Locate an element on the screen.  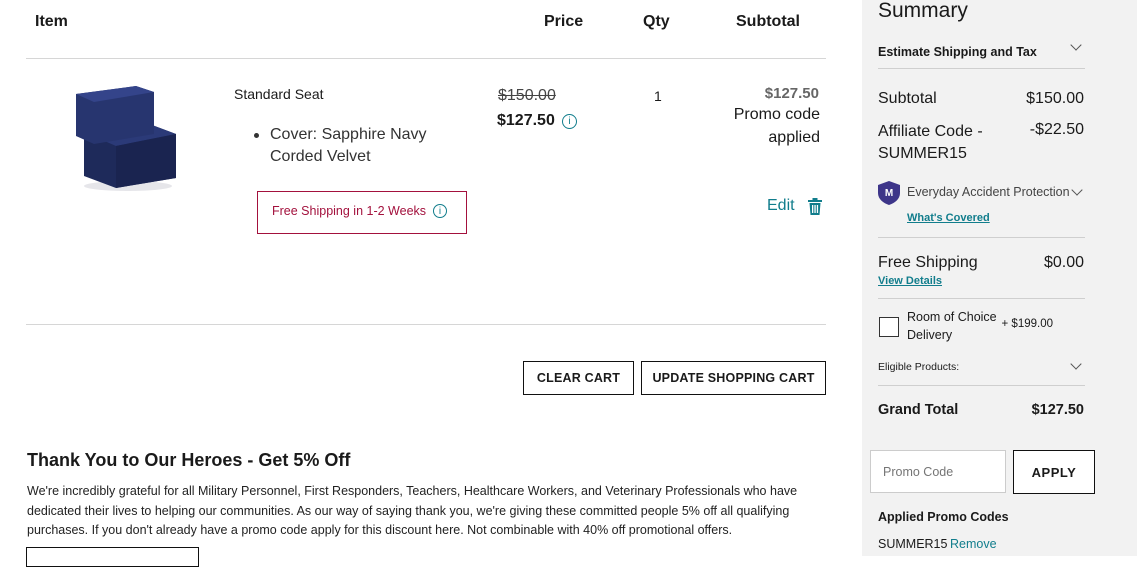
update-cart-button: UPDATE SHOPPING CART is located at coordinates (733, 378).